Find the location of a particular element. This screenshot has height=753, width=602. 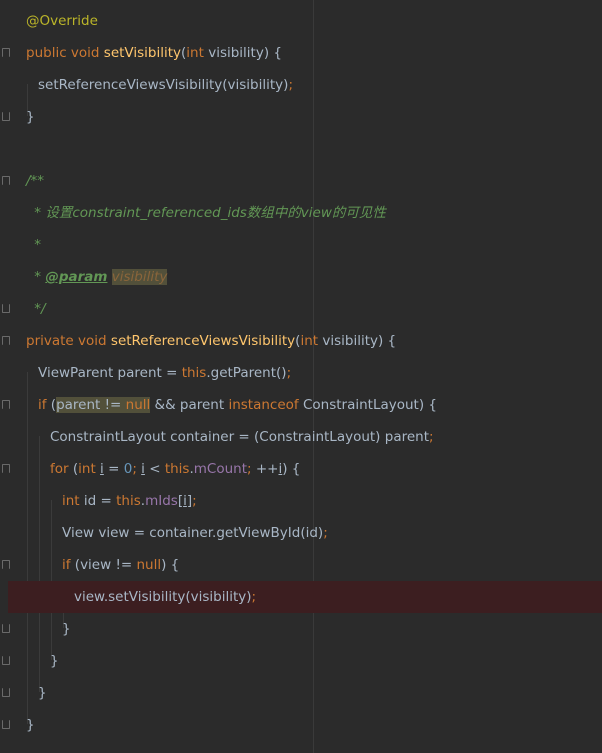

code-token: view.setVisibility(visibility) is located at coordinates (163, 597).